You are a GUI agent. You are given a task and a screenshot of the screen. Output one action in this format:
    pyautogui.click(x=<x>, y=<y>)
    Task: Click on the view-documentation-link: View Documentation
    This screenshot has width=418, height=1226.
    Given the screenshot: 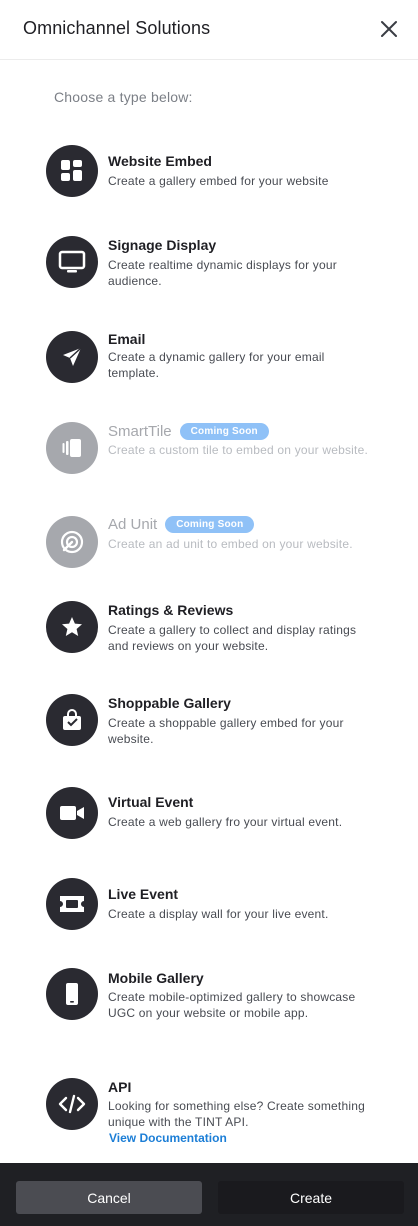 What is the action you would take?
    pyautogui.click(x=168, y=1138)
    